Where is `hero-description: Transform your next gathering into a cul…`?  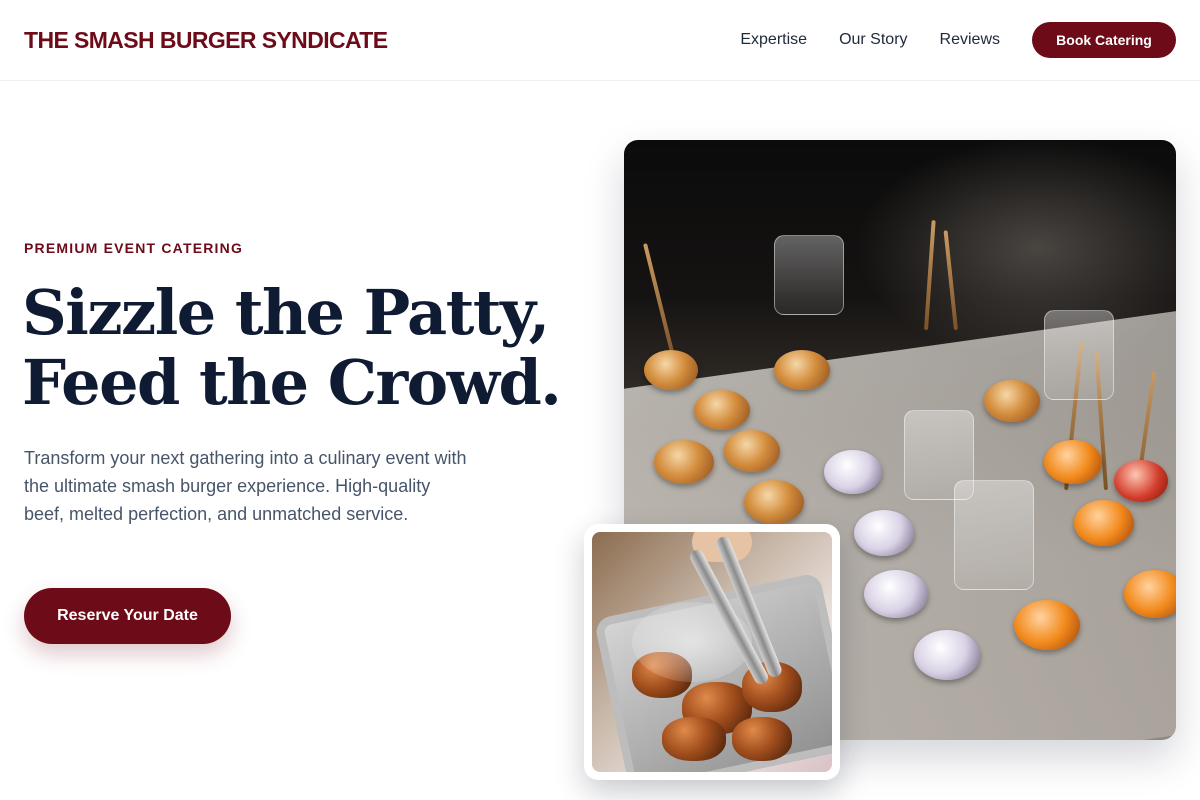 hero-description: Transform your next gathering into a cul… is located at coordinates (245, 486).